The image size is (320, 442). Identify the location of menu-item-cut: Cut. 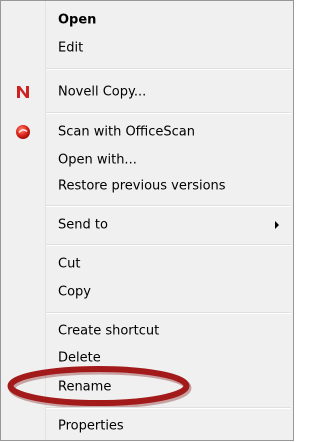
(147, 264).